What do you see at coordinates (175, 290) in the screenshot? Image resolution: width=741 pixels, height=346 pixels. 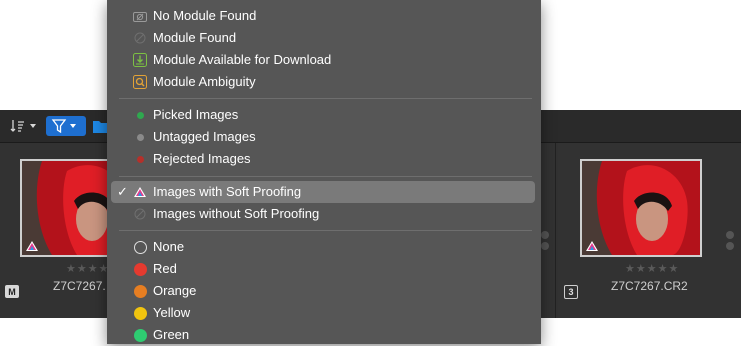 I see `menu-item-label: Orange` at bounding box center [175, 290].